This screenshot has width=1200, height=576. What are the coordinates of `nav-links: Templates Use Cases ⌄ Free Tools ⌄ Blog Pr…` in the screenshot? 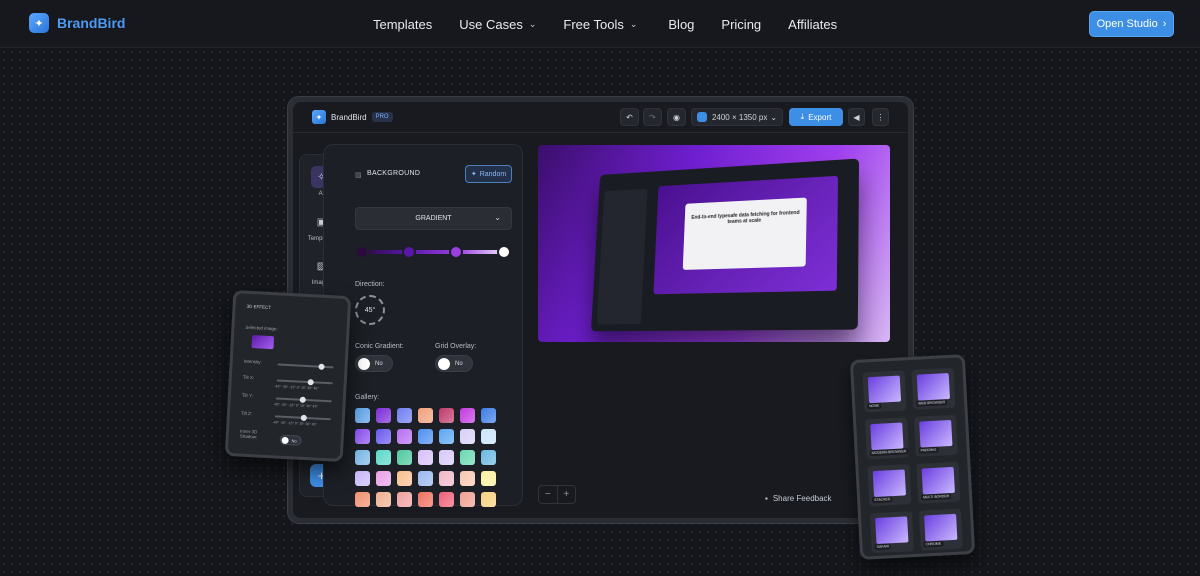 It's located at (618, 24).